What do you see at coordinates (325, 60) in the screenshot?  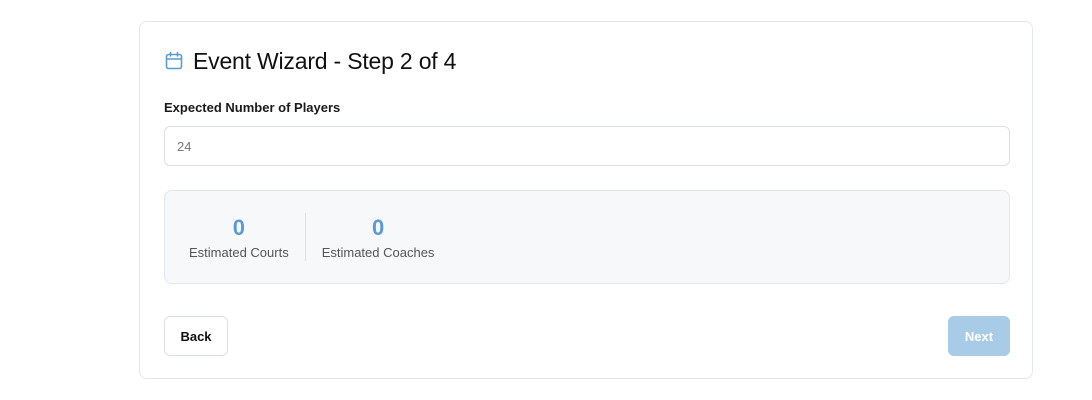 I see `page-title: Event Wizard - Step 2 of 4` at bounding box center [325, 60].